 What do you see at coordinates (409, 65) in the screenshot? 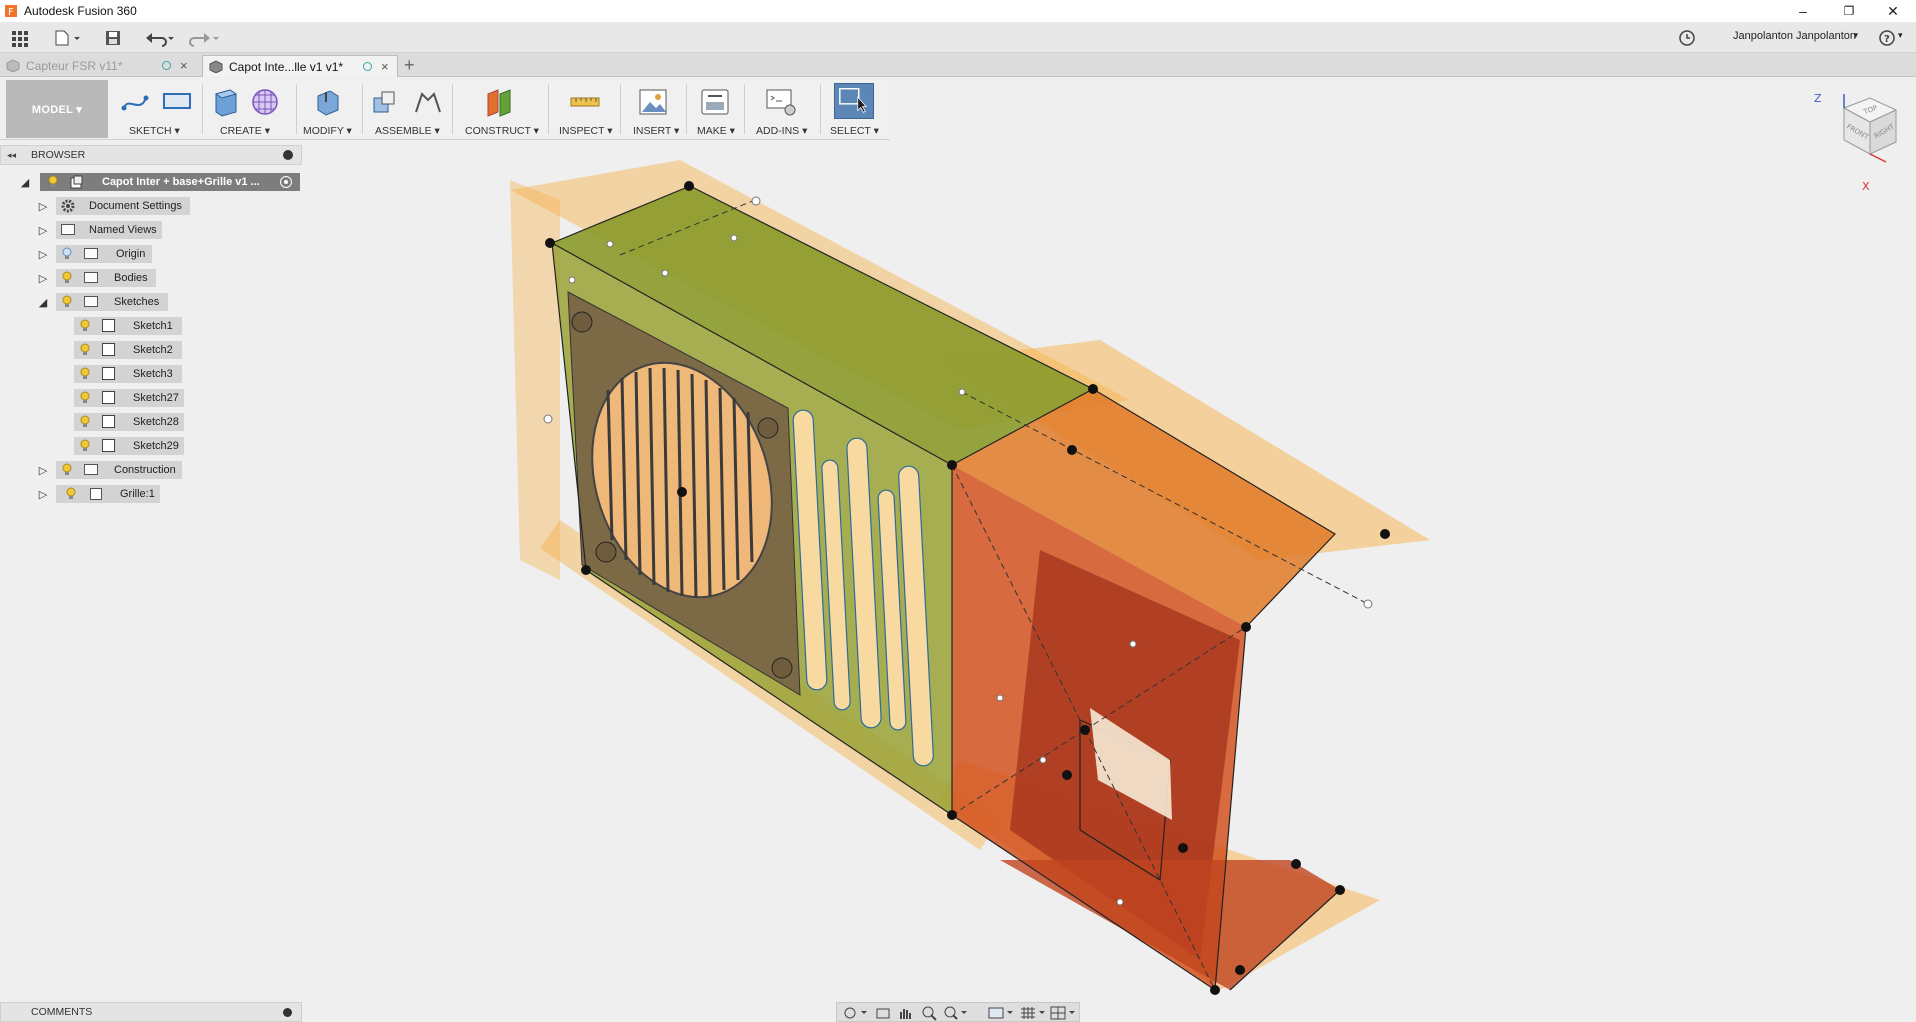
I see `new-tab-button: +` at bounding box center [409, 65].